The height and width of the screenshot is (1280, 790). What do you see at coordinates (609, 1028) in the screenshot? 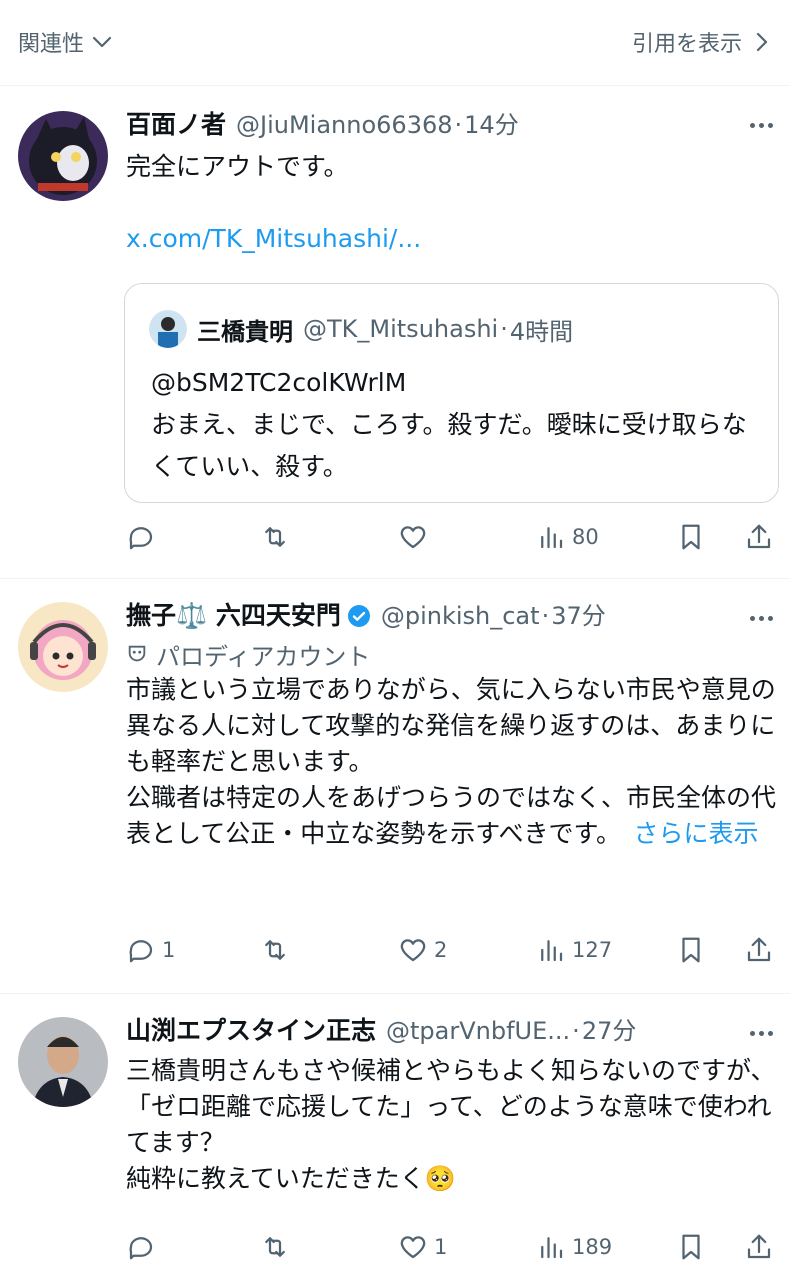
I see `post-time: 27分` at bounding box center [609, 1028].